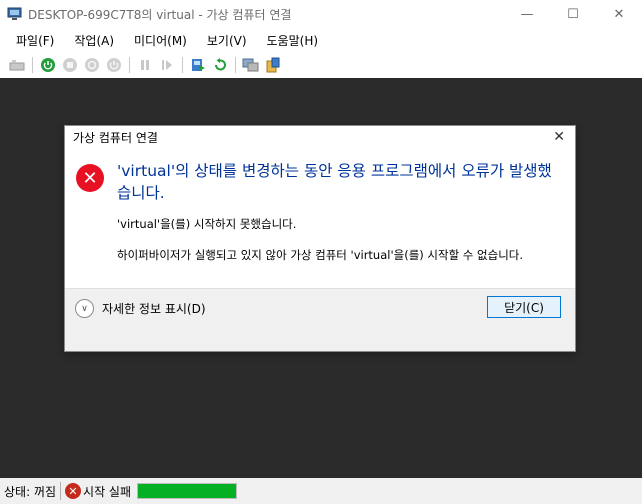 The width and height of the screenshot is (642, 504). What do you see at coordinates (48, 65) in the screenshot?
I see `start-icon` at bounding box center [48, 65].